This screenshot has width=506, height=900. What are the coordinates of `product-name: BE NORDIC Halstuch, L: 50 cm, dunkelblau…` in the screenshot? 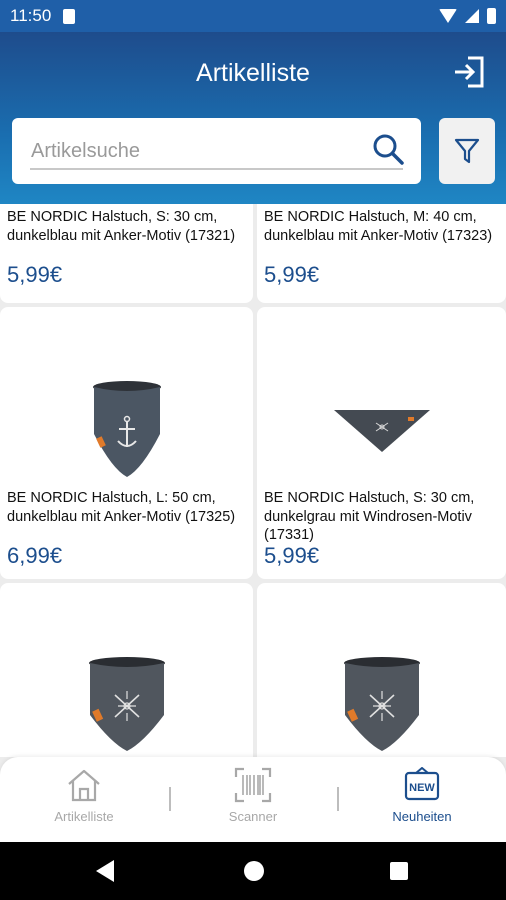 It's located at (121, 507).